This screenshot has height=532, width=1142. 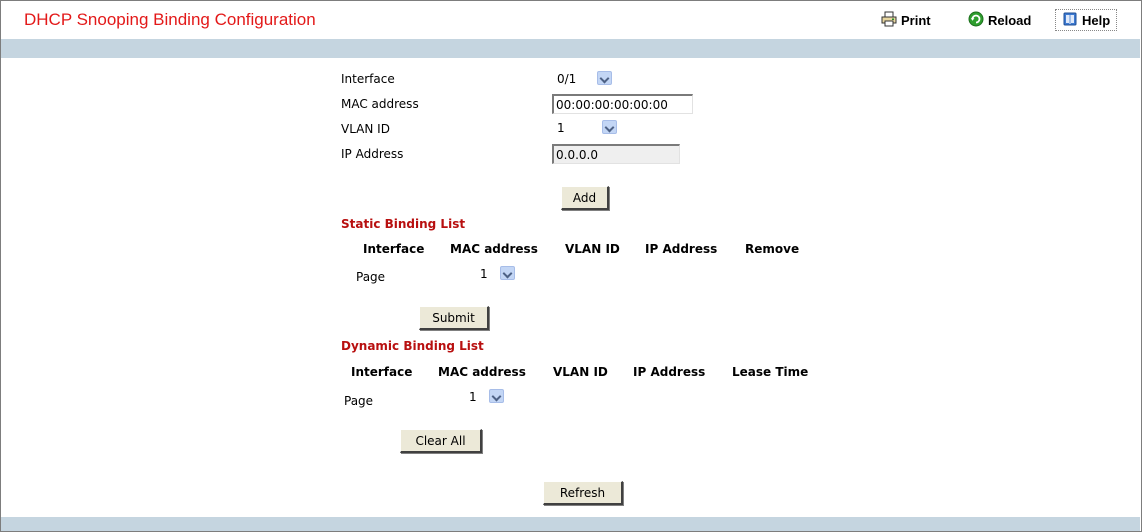 What do you see at coordinates (567, 79) in the screenshot?
I see `interface-value: 0/1` at bounding box center [567, 79].